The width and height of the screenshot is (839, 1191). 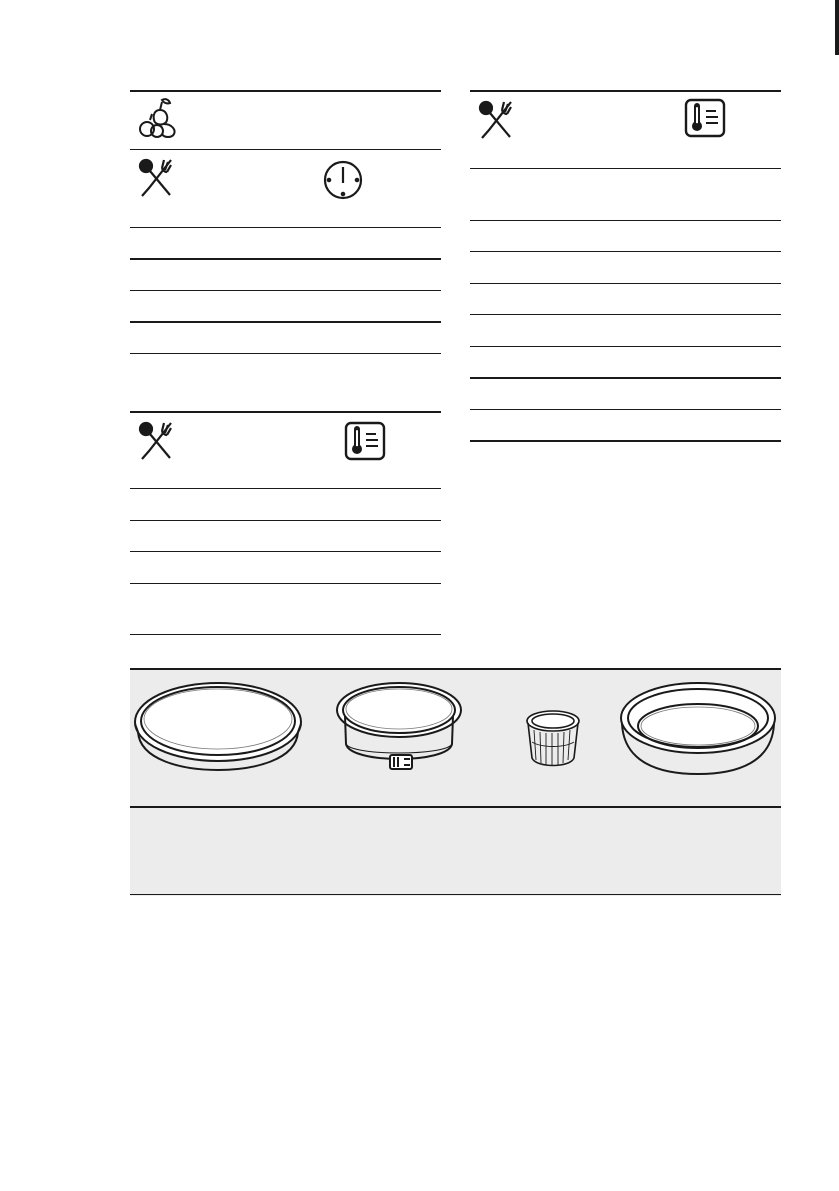 I want to click on page-edge-mark, so click(x=837, y=27).